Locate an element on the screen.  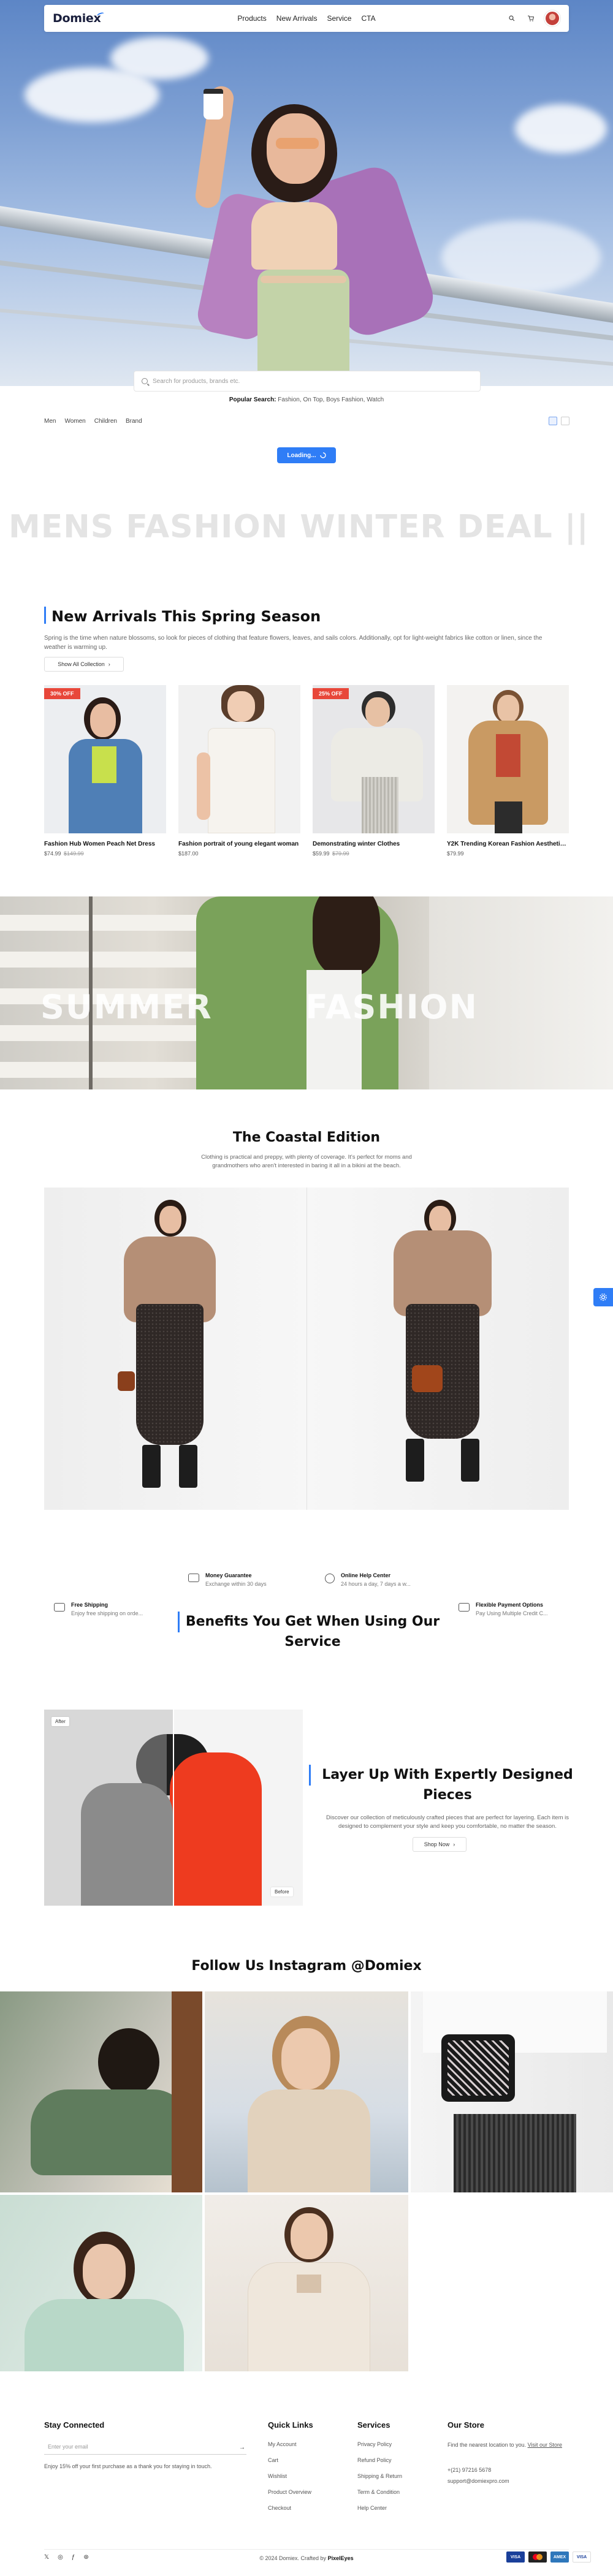
filter-brand: Brand is located at coordinates (134, 421).